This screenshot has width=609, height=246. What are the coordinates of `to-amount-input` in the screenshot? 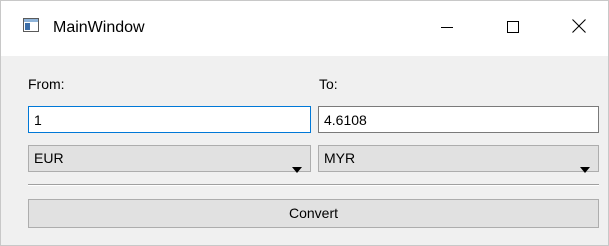 It's located at (458, 119).